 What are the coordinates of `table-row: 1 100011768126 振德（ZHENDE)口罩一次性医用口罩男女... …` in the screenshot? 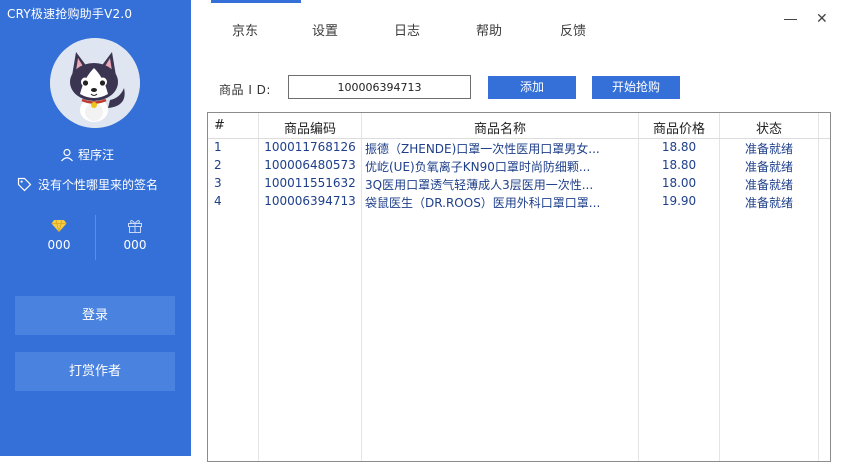 It's located at (519, 148).